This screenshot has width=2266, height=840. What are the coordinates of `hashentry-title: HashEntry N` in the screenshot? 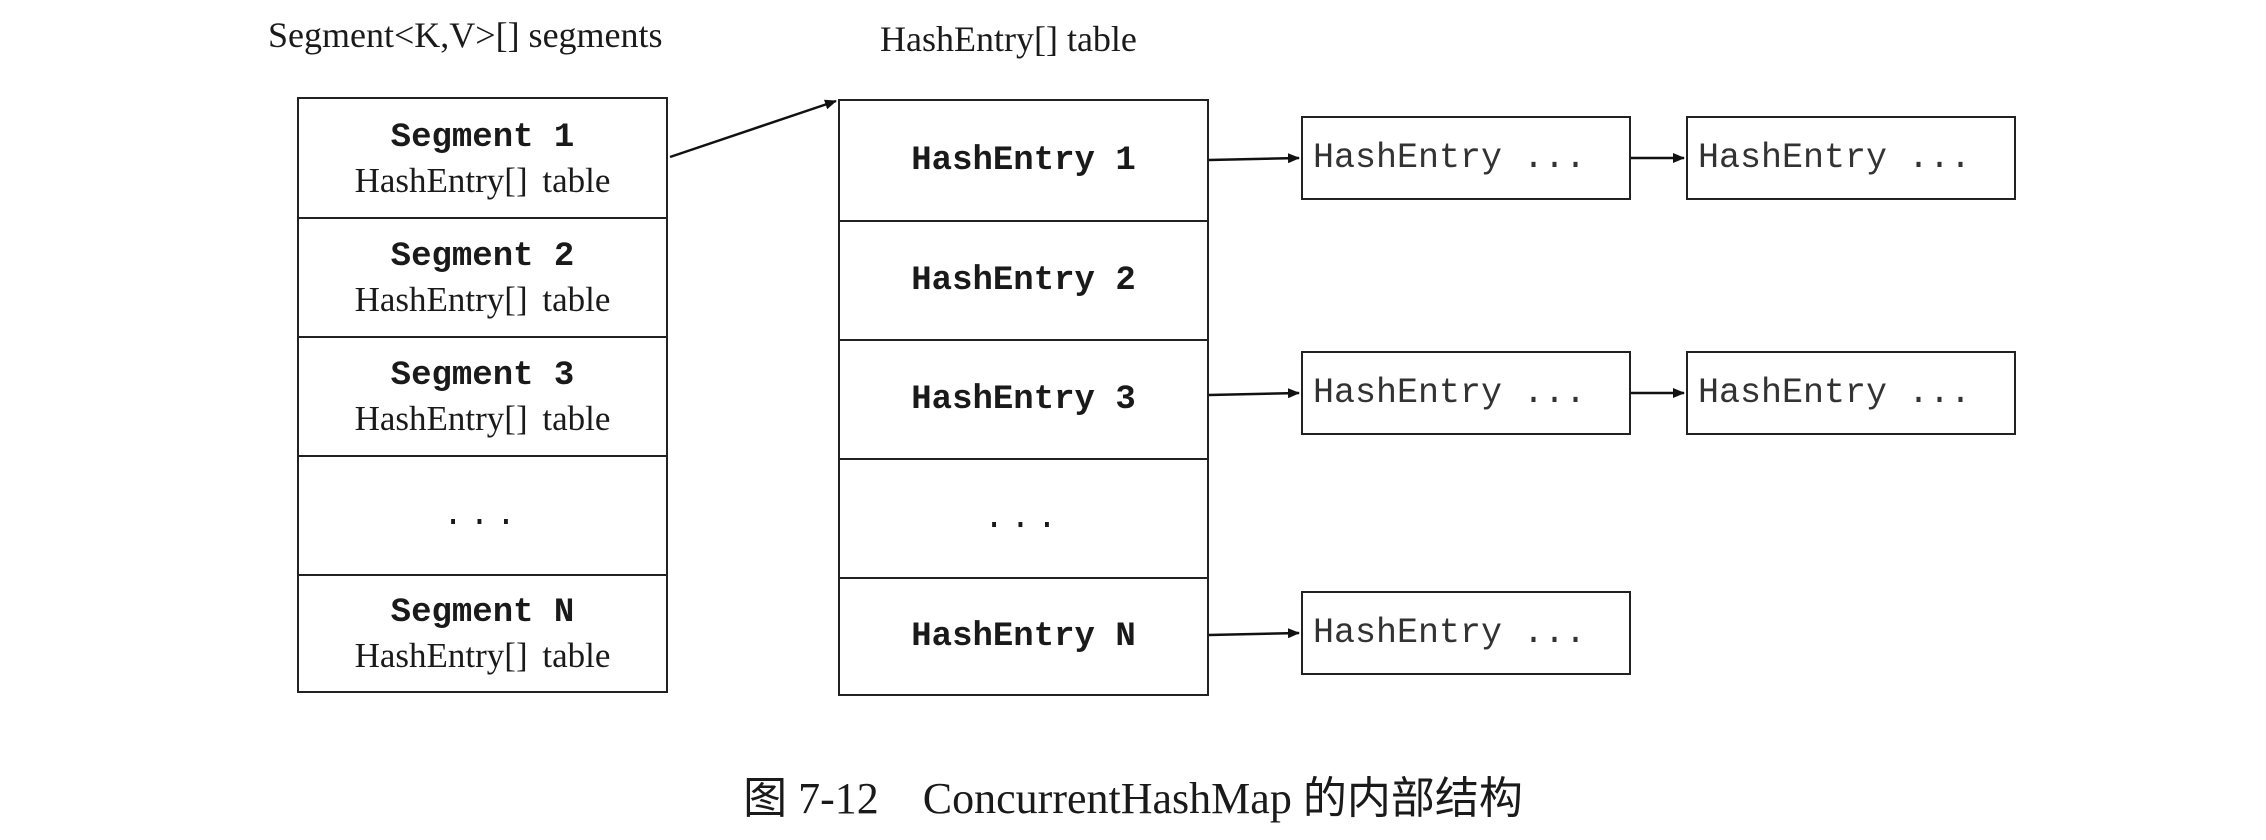 It's located at (1023, 637).